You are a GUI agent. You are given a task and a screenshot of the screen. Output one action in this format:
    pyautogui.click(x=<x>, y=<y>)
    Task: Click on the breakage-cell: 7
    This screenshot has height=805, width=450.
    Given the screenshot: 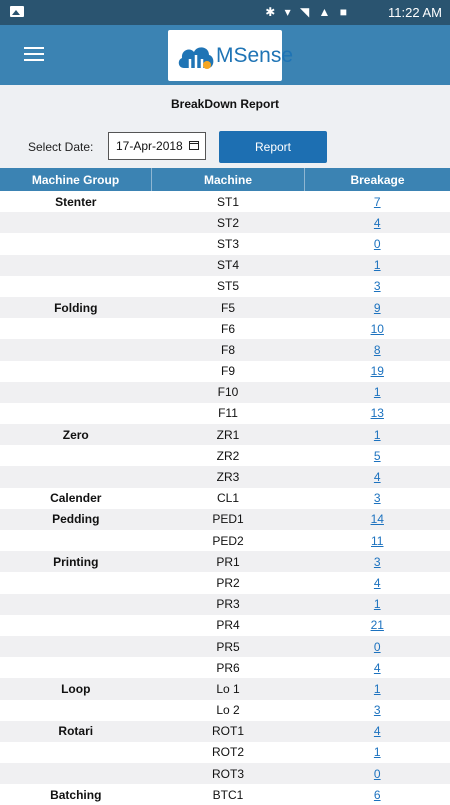 What is the action you would take?
    pyautogui.click(x=377, y=201)
    